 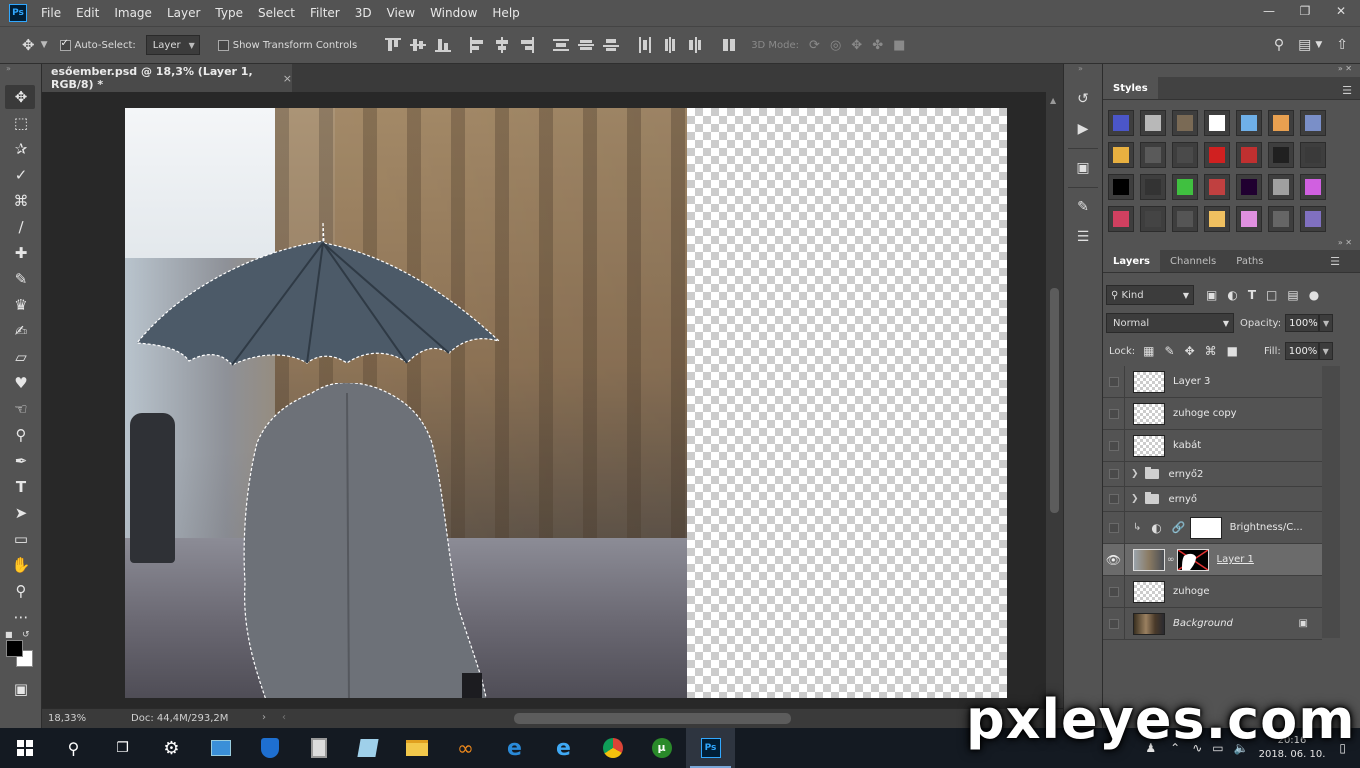 What do you see at coordinates (21, 279) in the screenshot?
I see `brush-tool: ✎` at bounding box center [21, 279].